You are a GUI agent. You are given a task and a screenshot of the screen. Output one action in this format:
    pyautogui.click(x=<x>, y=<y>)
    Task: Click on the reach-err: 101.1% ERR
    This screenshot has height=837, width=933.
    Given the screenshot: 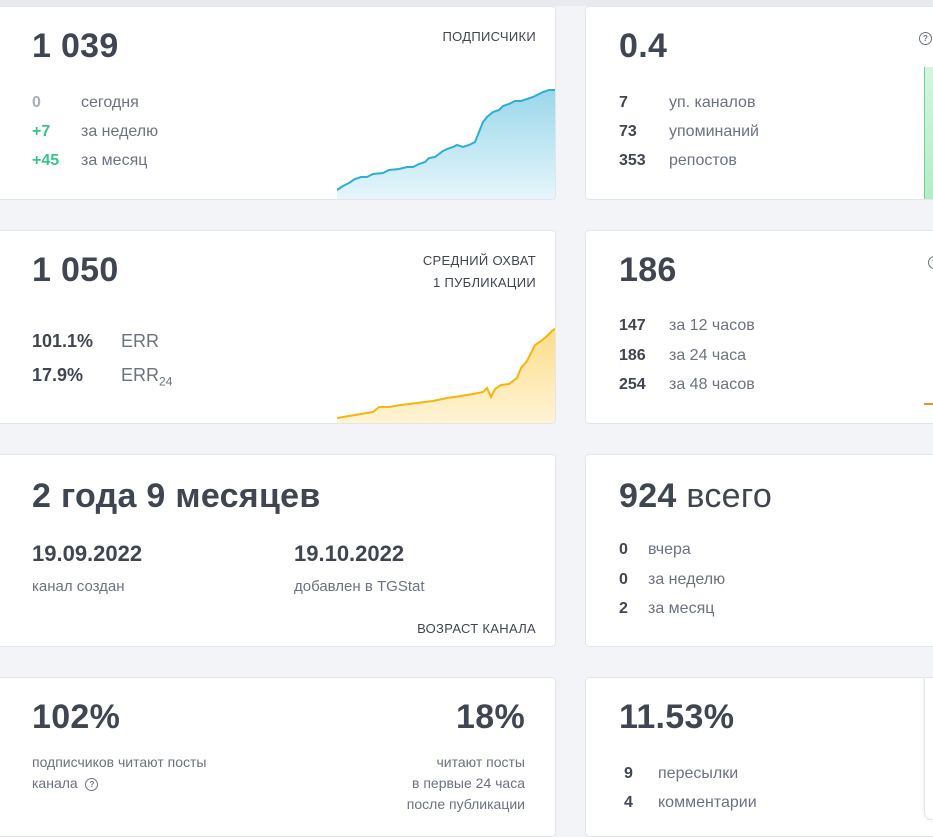 What is the action you would take?
    pyautogui.click(x=96, y=341)
    